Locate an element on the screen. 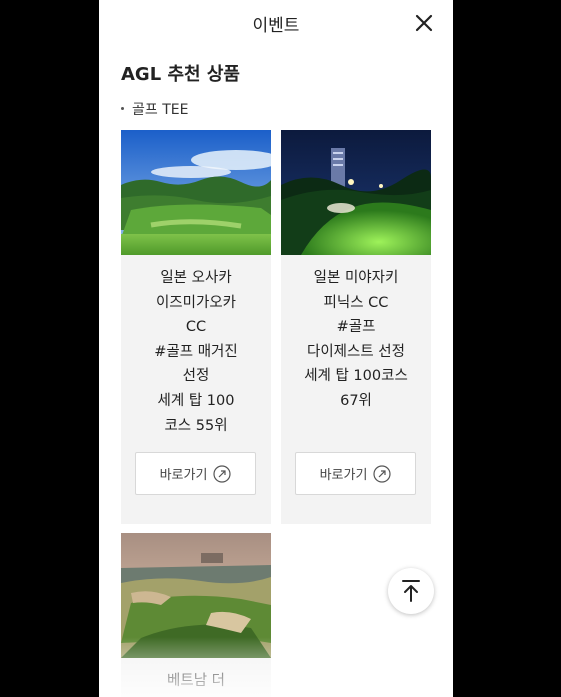 This screenshot has width=561, height=697. card-2-line-4: 다이제스트 선정 is located at coordinates (356, 351).